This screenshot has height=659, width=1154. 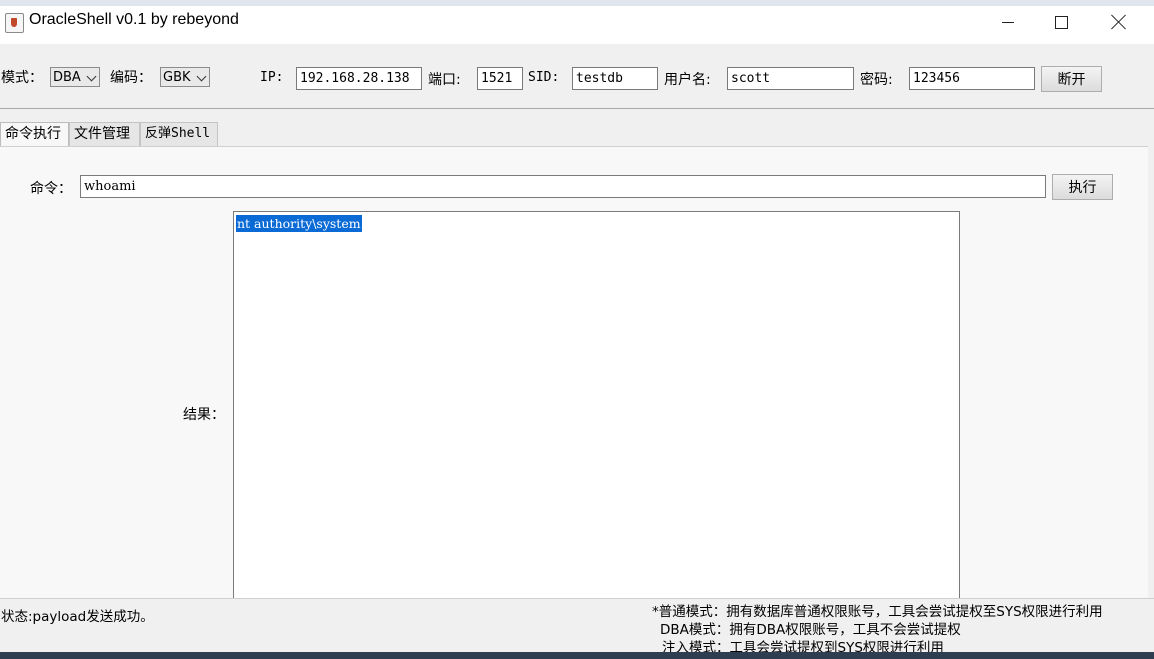 I want to click on minimize-icon, so click(x=1008, y=22).